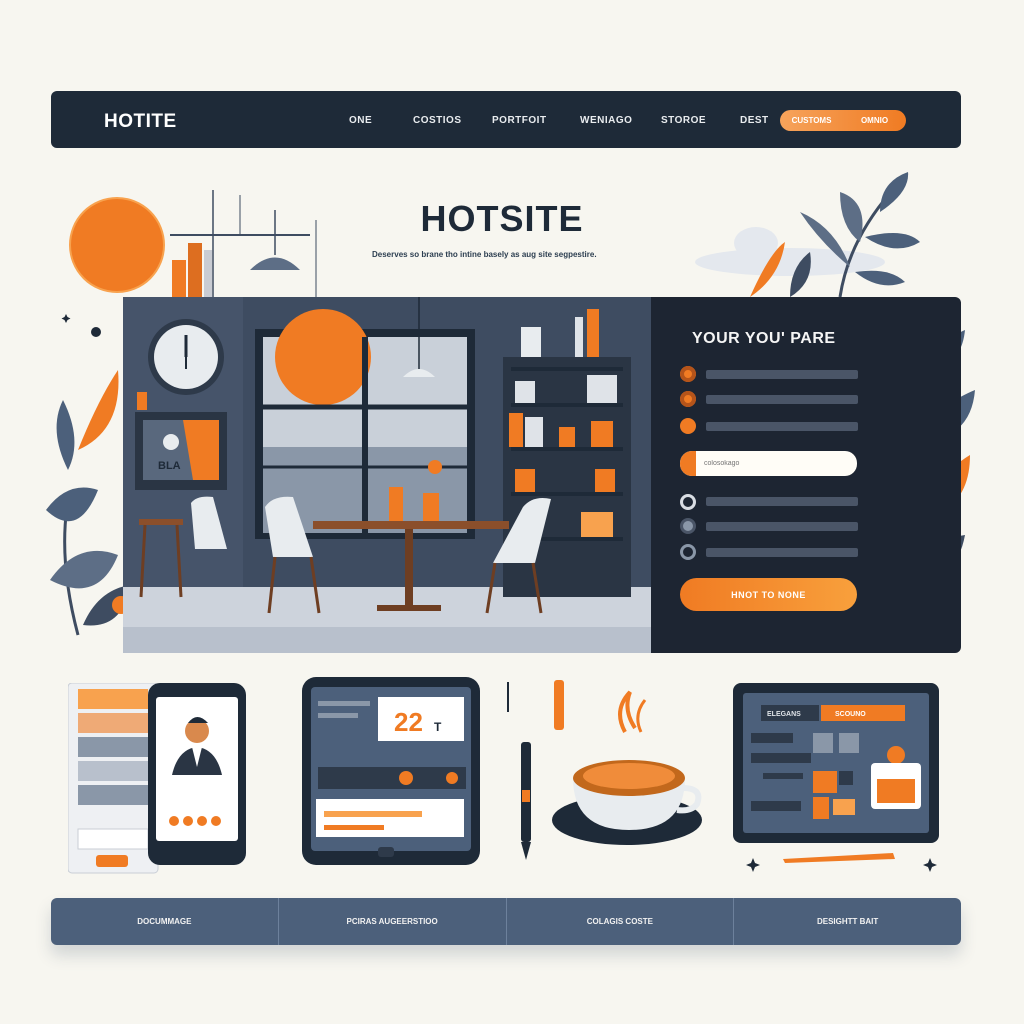 The image size is (1024, 1024). Describe the element at coordinates (502, 218) in the screenshot. I see `hero-title: HOTSITE` at that location.